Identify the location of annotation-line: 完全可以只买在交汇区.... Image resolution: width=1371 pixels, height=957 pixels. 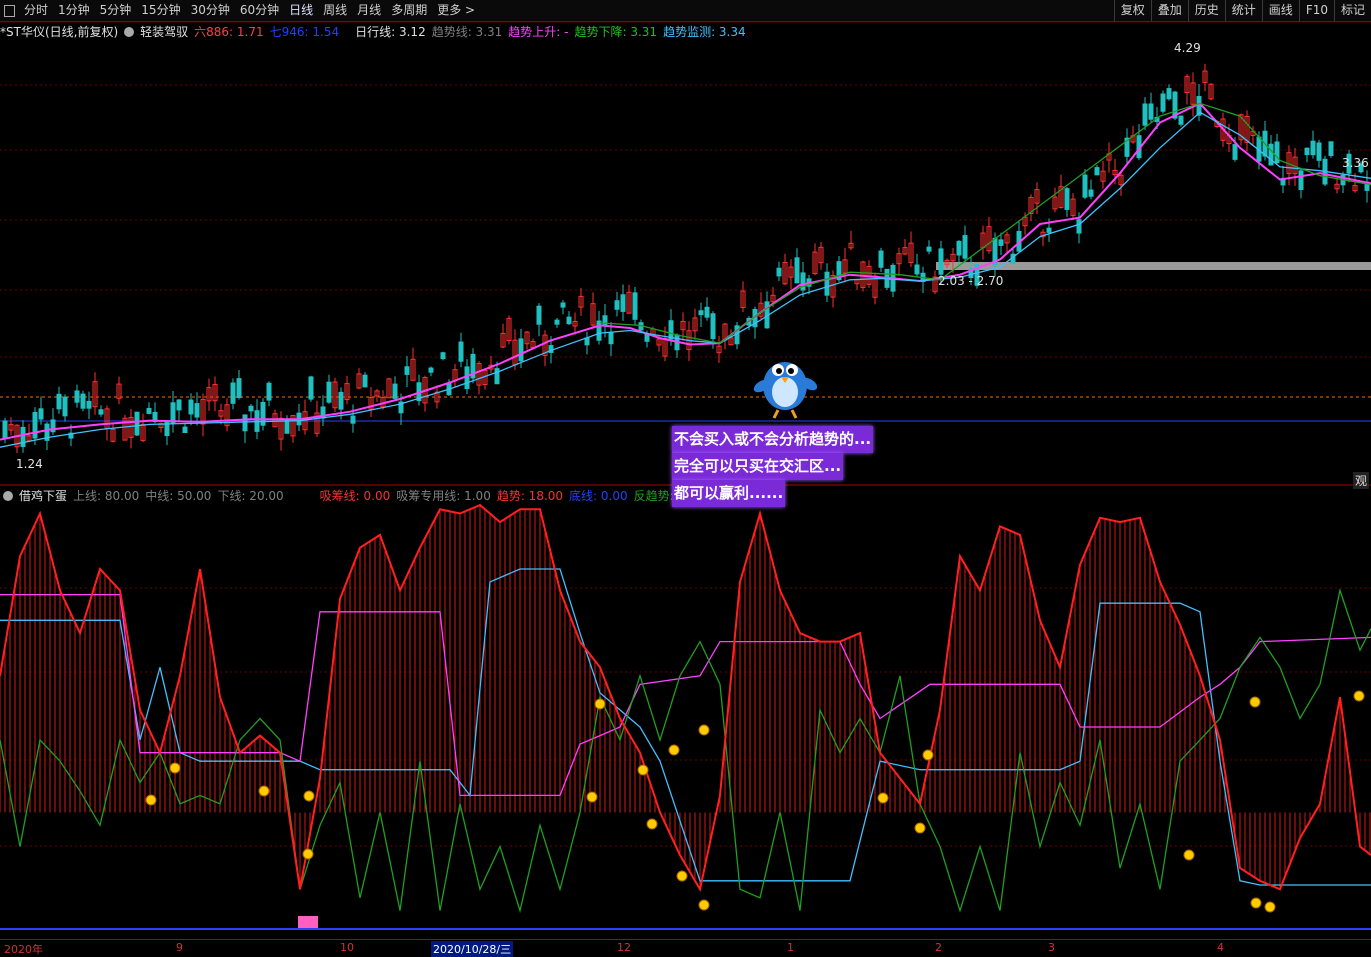
(758, 466).